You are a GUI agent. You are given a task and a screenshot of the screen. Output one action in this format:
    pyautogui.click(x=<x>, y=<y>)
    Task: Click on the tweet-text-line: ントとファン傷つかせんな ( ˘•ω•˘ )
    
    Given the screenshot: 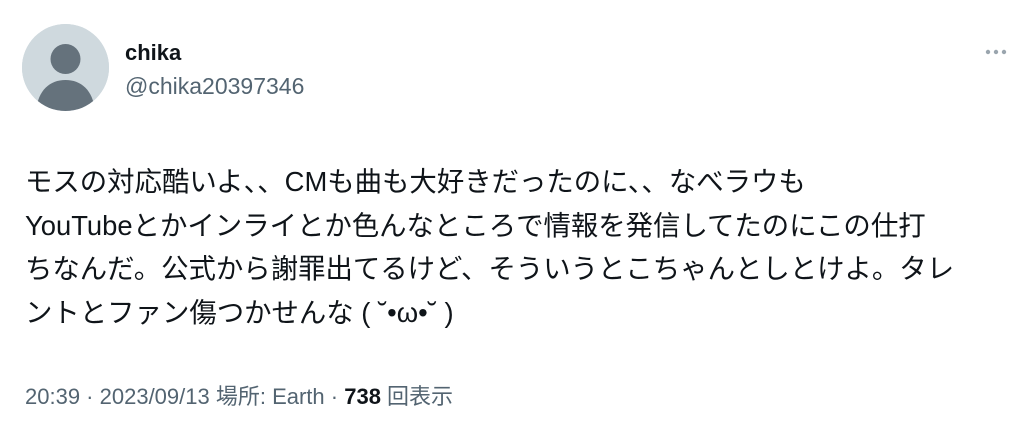 What is the action you would take?
    pyautogui.click(x=239, y=312)
    